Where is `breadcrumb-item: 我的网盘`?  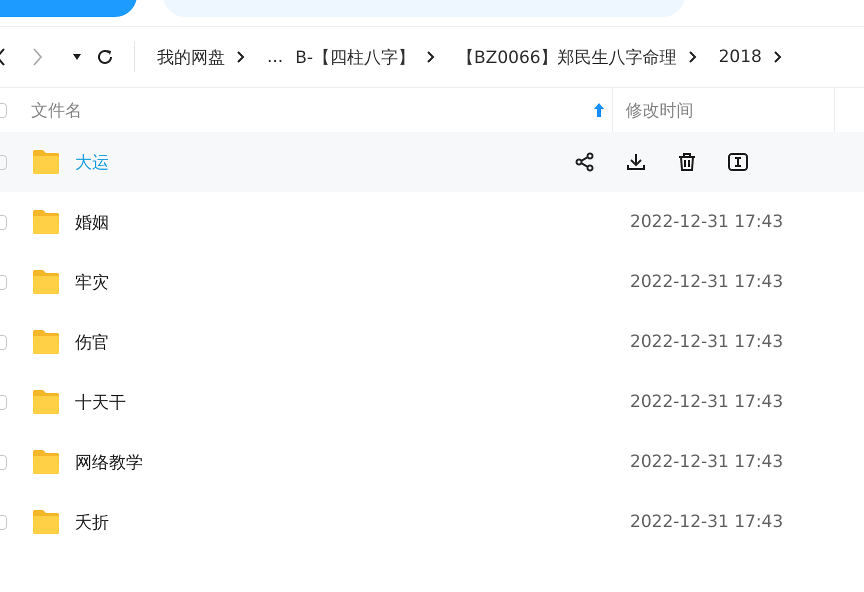
breadcrumb-item: 我的网盘 is located at coordinates (191, 57).